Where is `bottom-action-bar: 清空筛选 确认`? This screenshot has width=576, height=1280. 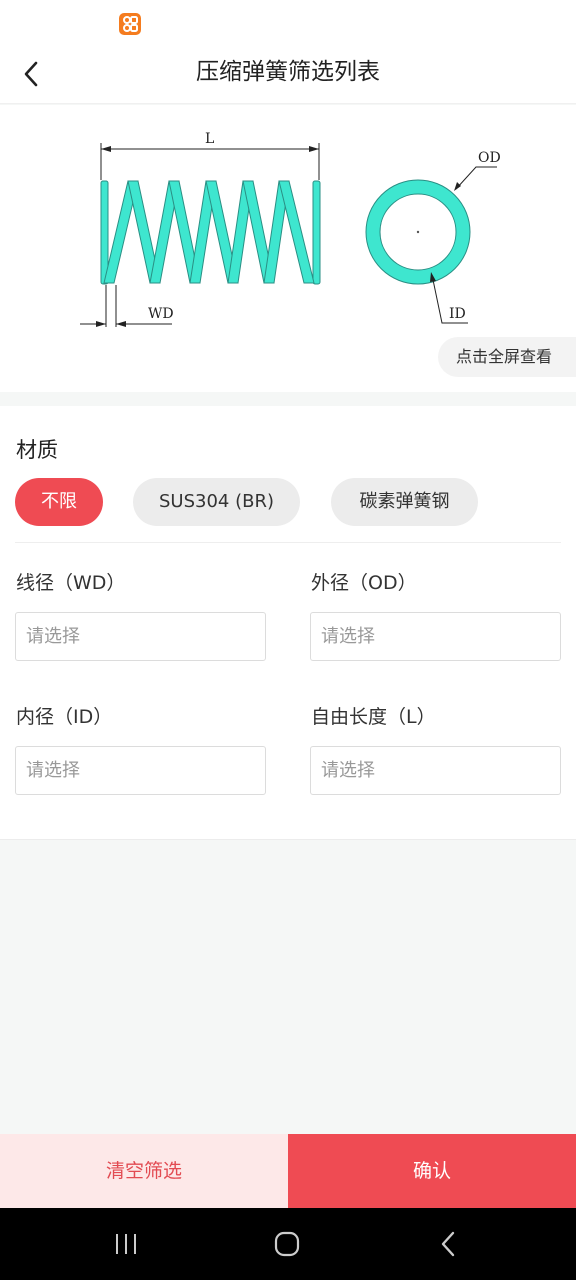 bottom-action-bar: 清空筛选 确认 is located at coordinates (288, 1171).